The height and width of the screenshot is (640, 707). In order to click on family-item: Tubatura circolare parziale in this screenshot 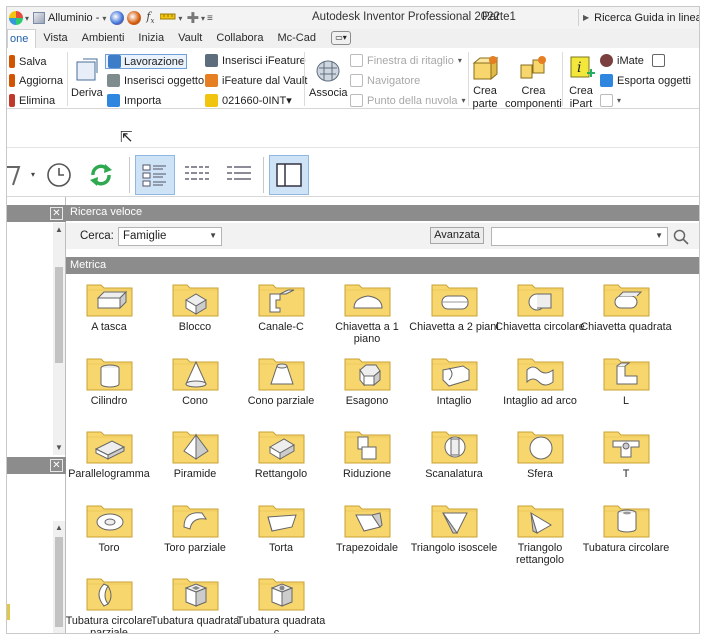, I will do `click(109, 603)`.